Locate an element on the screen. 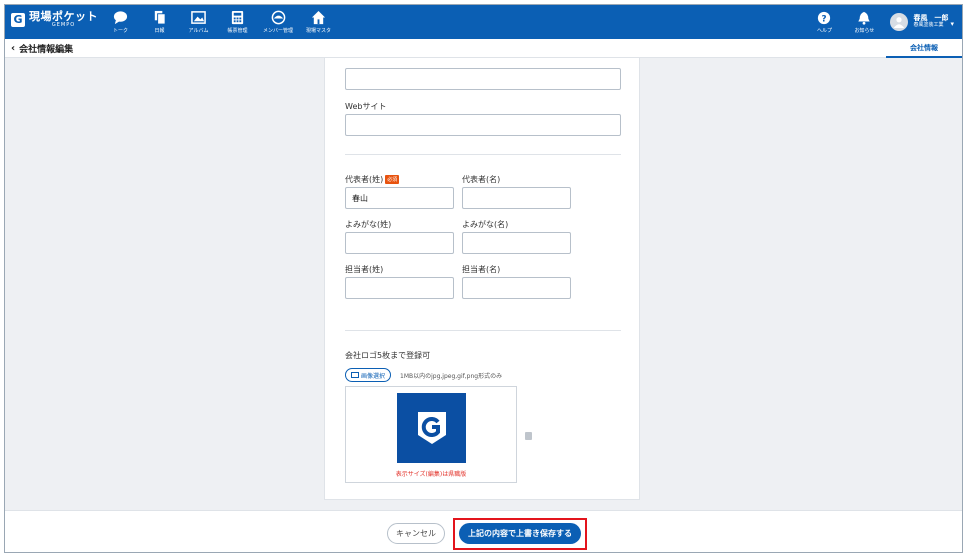 The height and width of the screenshot is (558, 969). staff-first-name-label: 担当者(名) is located at coordinates (481, 269).